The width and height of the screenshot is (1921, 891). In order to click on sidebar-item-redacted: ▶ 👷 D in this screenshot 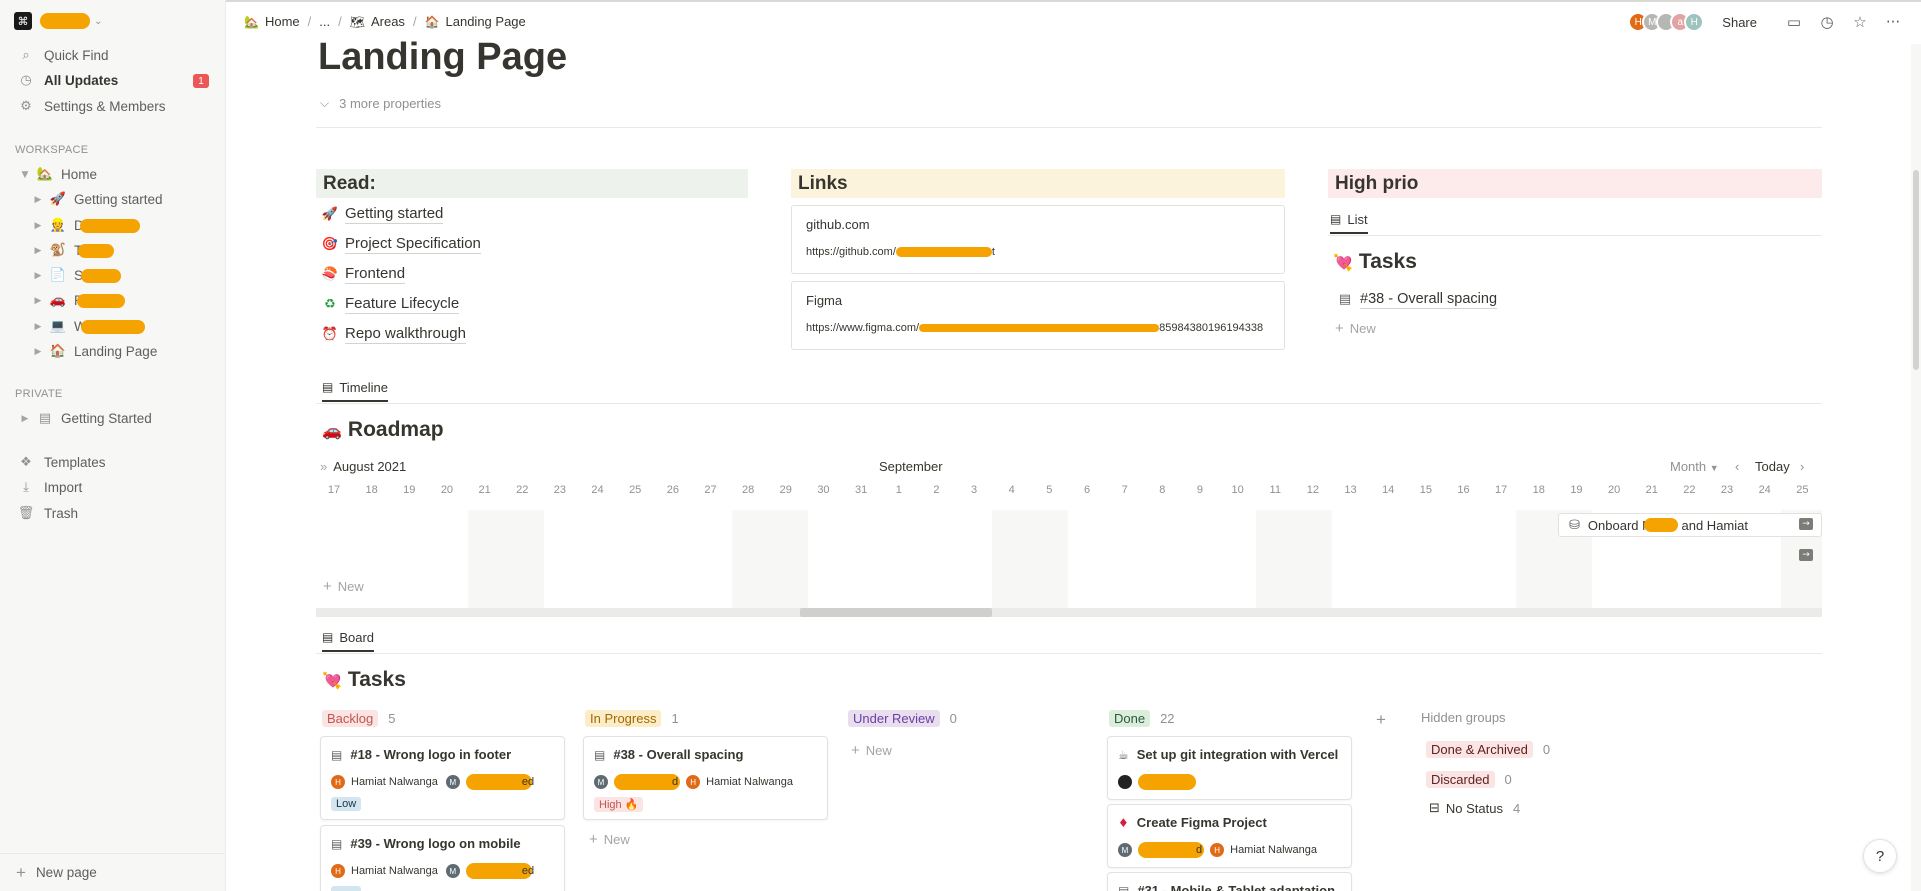, I will do `click(112, 225)`.